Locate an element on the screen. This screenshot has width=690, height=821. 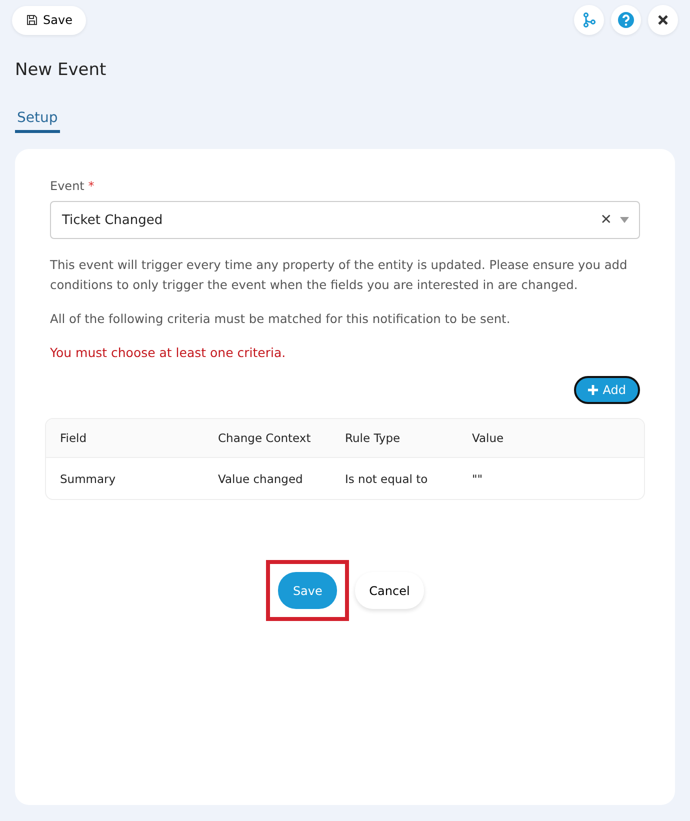
branch-icon is located at coordinates (589, 20).